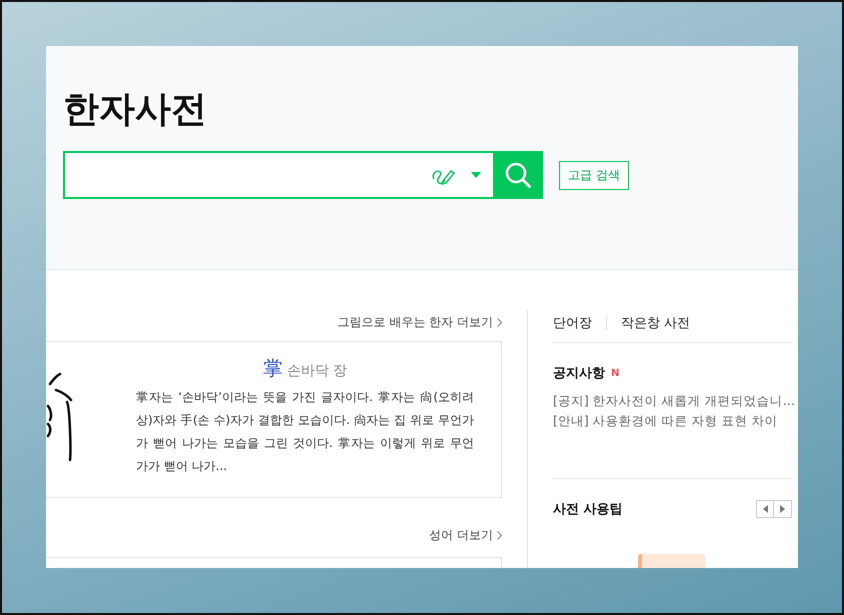 Image resolution: width=844 pixels, height=615 pixels. I want to click on side-link: 단어장, so click(572, 323).